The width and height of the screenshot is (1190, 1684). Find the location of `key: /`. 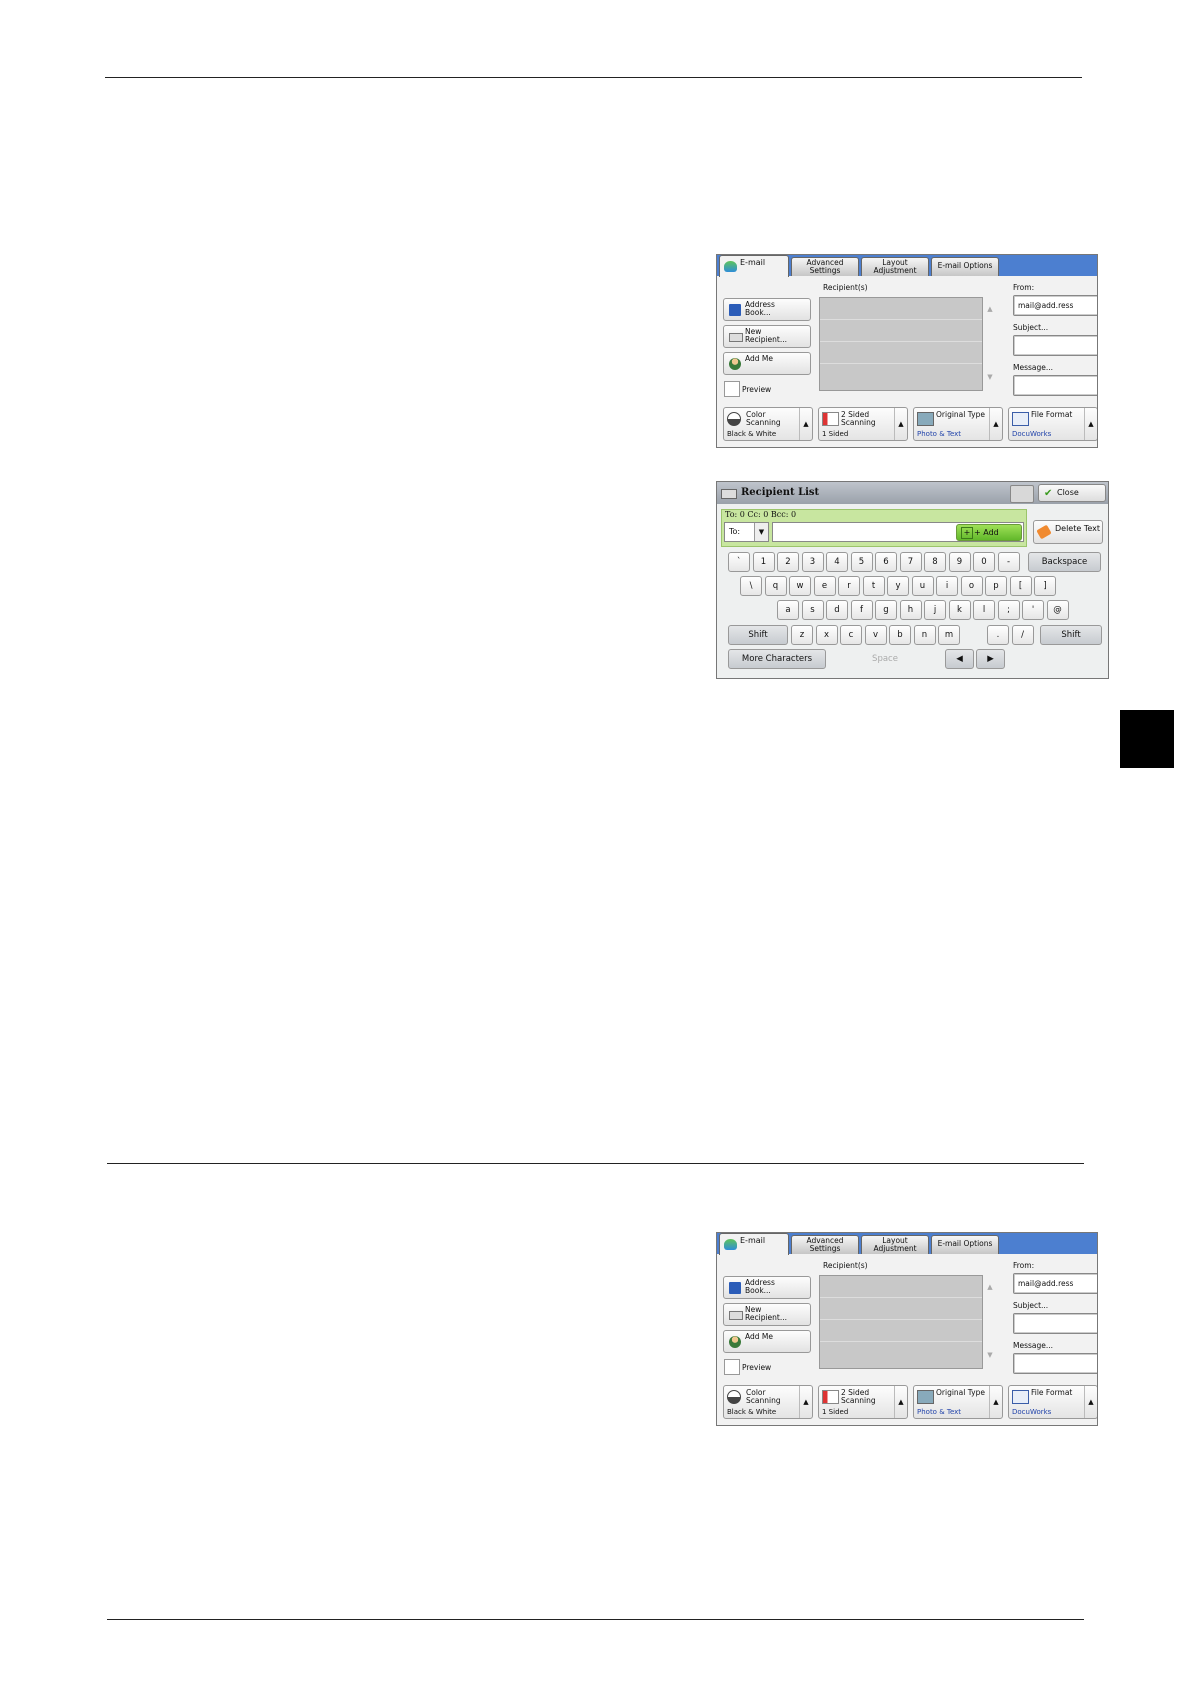

key: / is located at coordinates (1022, 635).